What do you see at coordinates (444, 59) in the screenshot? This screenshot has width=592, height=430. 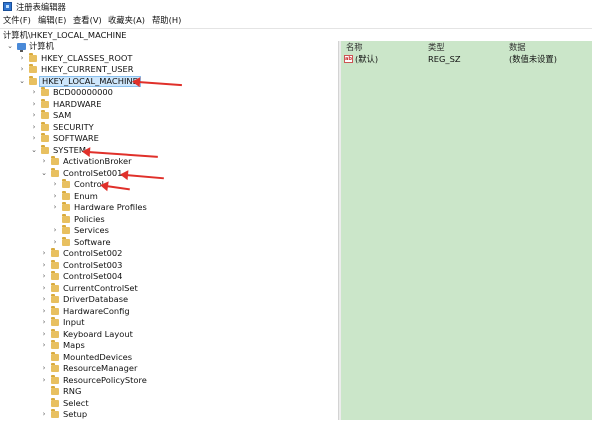 I see `value-type: REG_SZ` at bounding box center [444, 59].